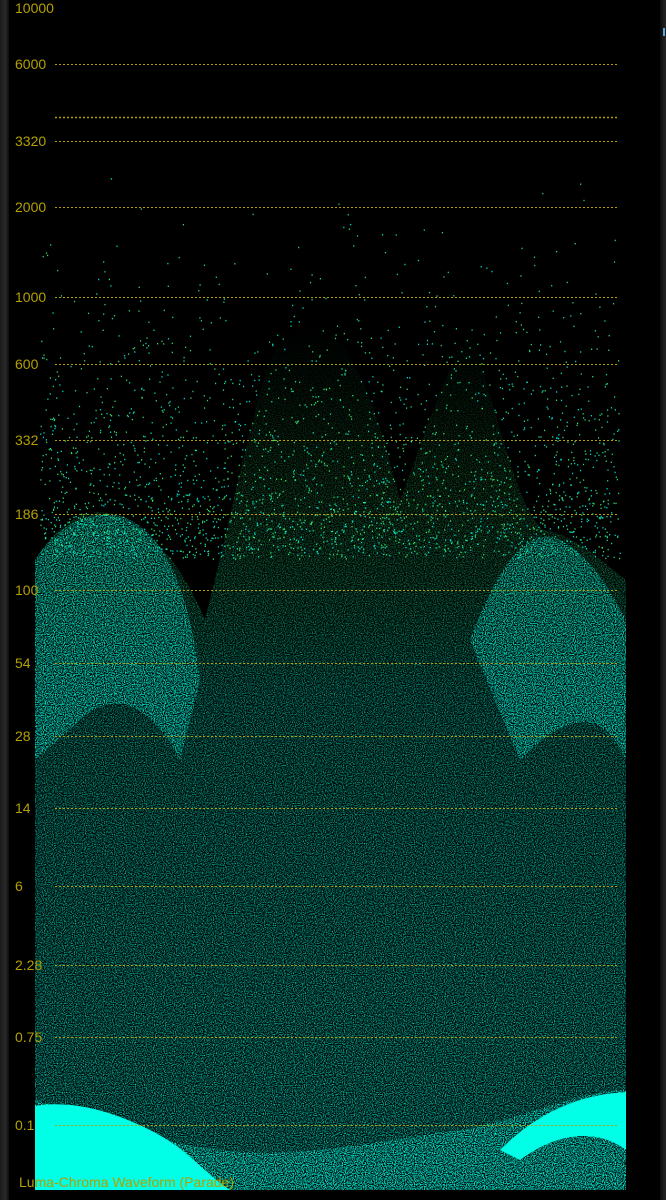  I want to click on scope-caption: Luma-Chroma Waveform (Parade), so click(126, 1182).